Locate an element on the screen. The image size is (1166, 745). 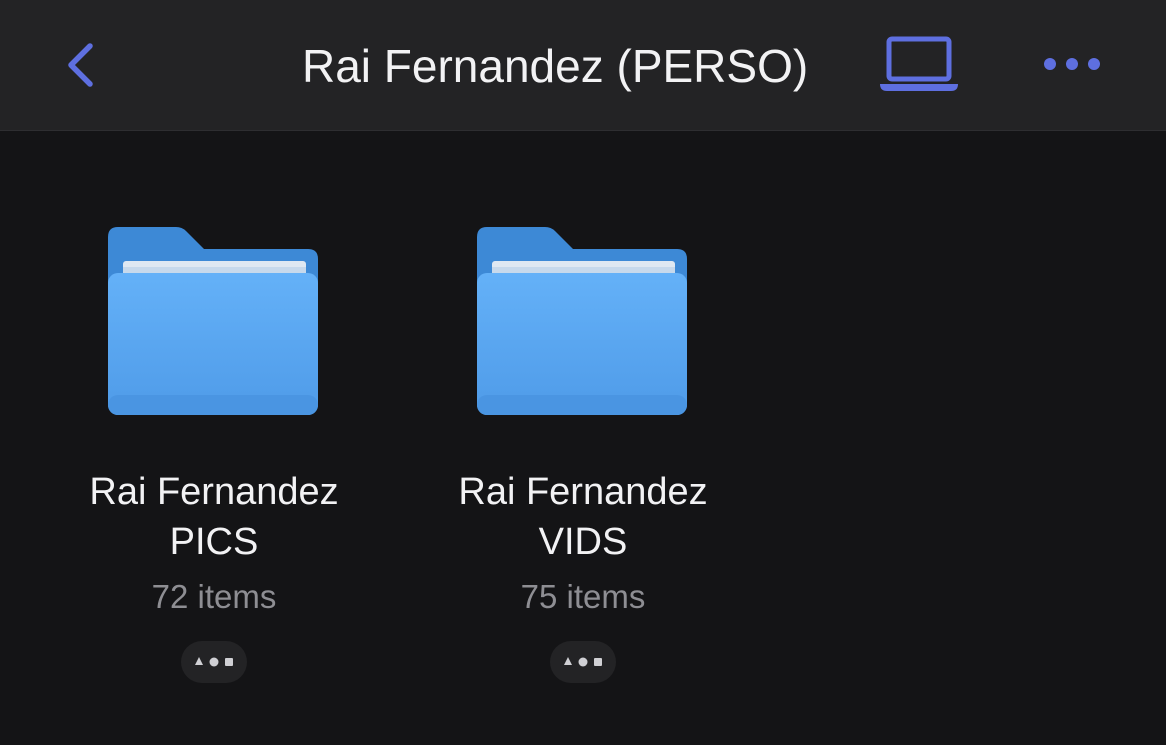
back-button is located at coordinates (83, 65).